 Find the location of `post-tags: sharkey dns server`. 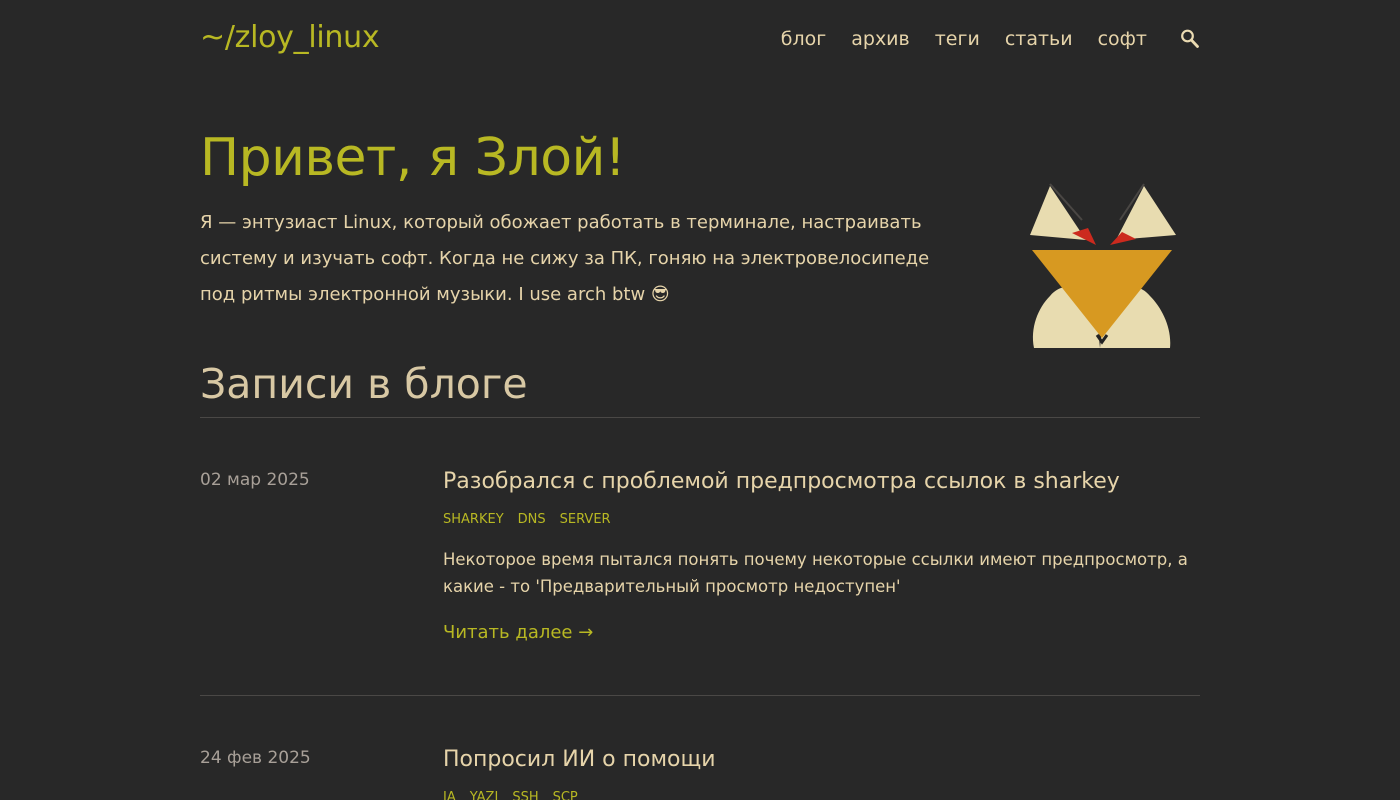

post-tags: sharkey dns server is located at coordinates (821, 520).